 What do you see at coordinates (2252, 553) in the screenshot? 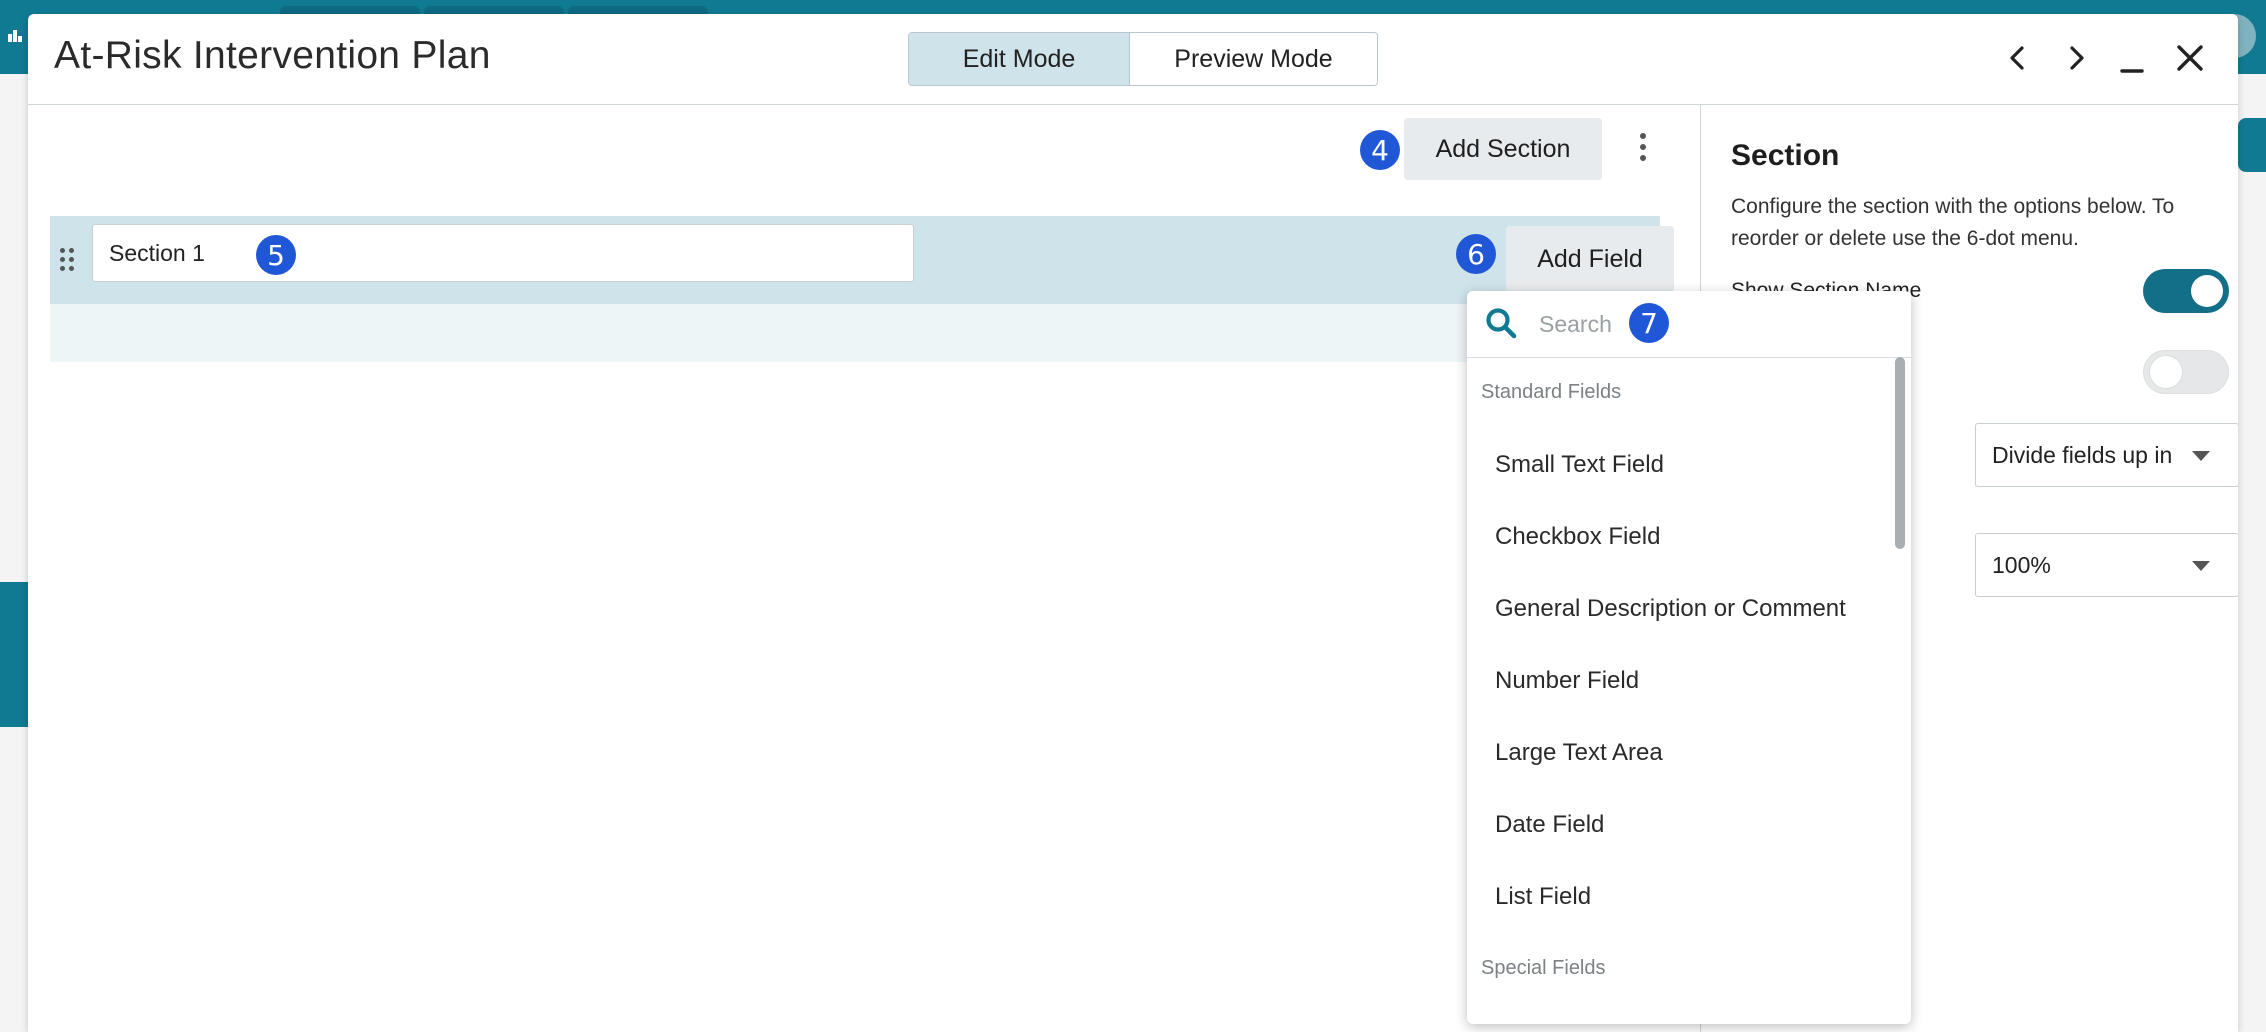
I see `app-right-strip` at bounding box center [2252, 553].